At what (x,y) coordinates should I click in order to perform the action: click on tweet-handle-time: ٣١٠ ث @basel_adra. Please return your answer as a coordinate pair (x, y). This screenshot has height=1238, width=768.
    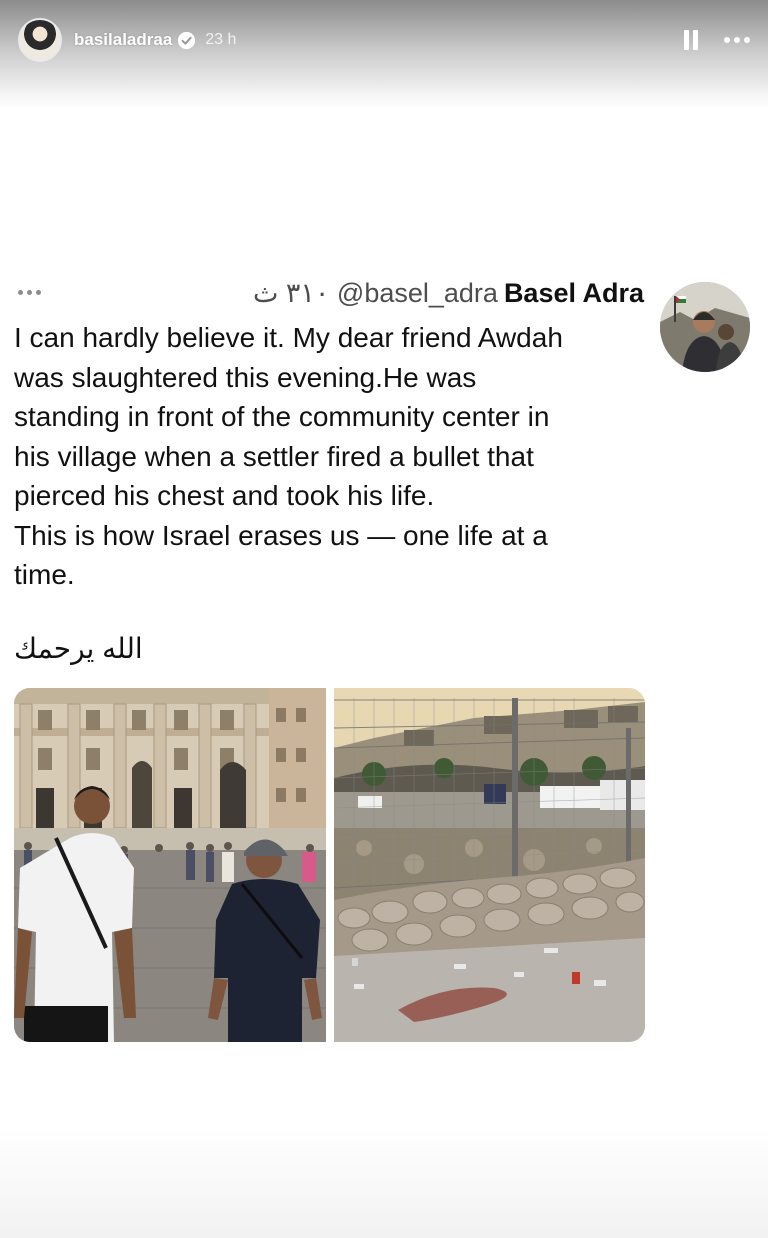
    Looking at the image, I should click on (375, 293).